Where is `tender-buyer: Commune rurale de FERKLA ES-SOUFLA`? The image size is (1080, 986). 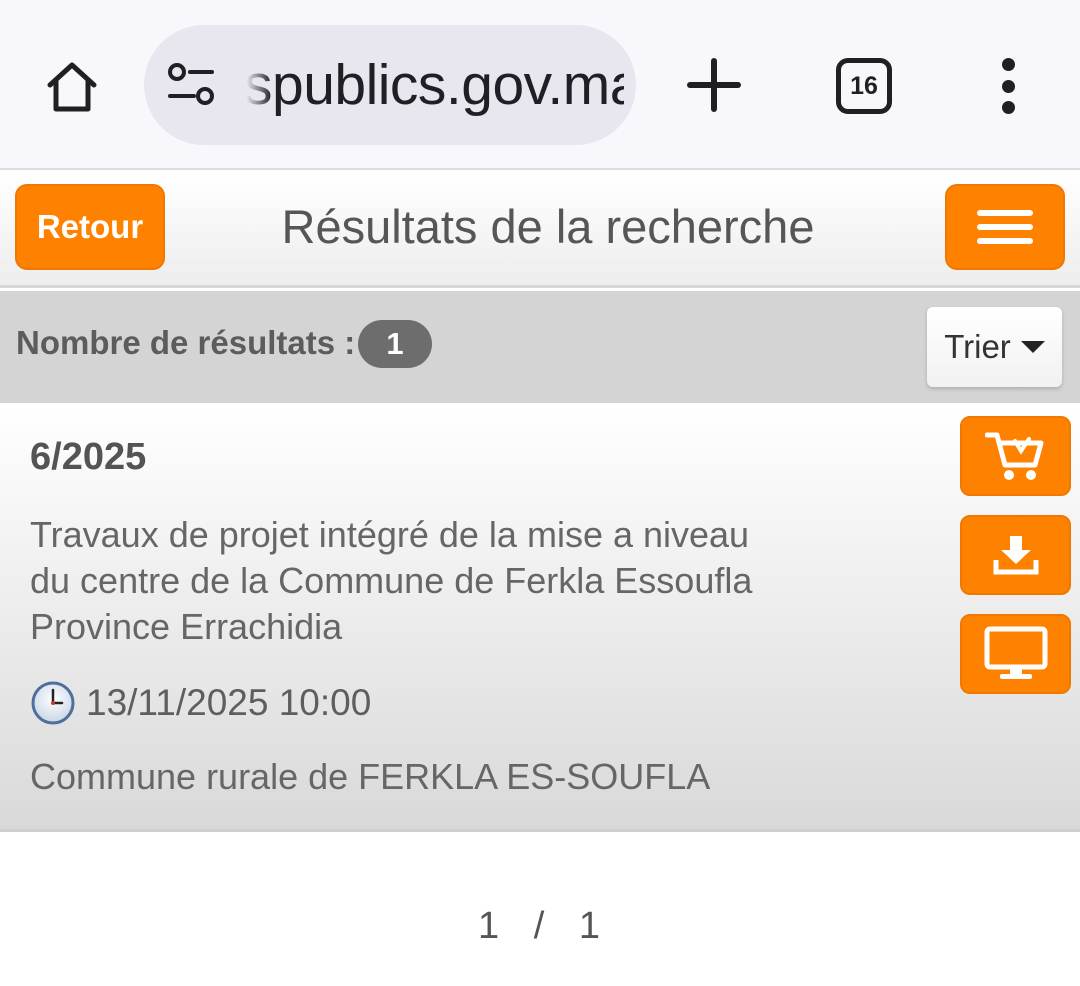 tender-buyer: Commune rurale de FERKLA ES-SOUFLA is located at coordinates (370, 776).